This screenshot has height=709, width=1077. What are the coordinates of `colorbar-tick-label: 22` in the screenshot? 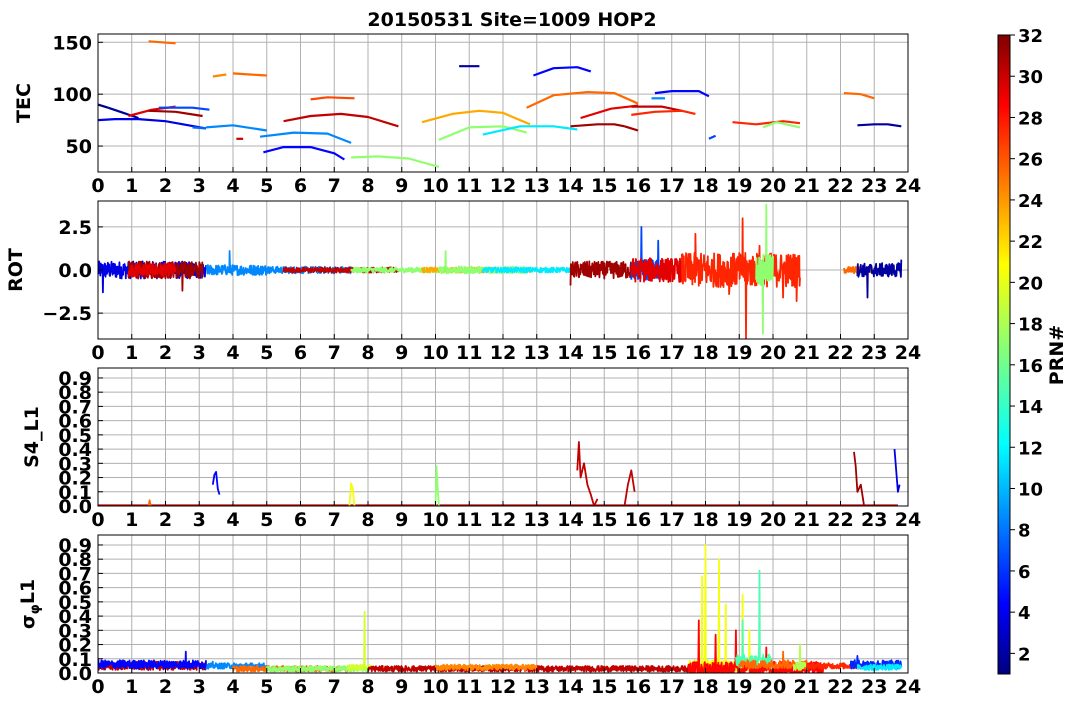 It's located at (1030, 242).